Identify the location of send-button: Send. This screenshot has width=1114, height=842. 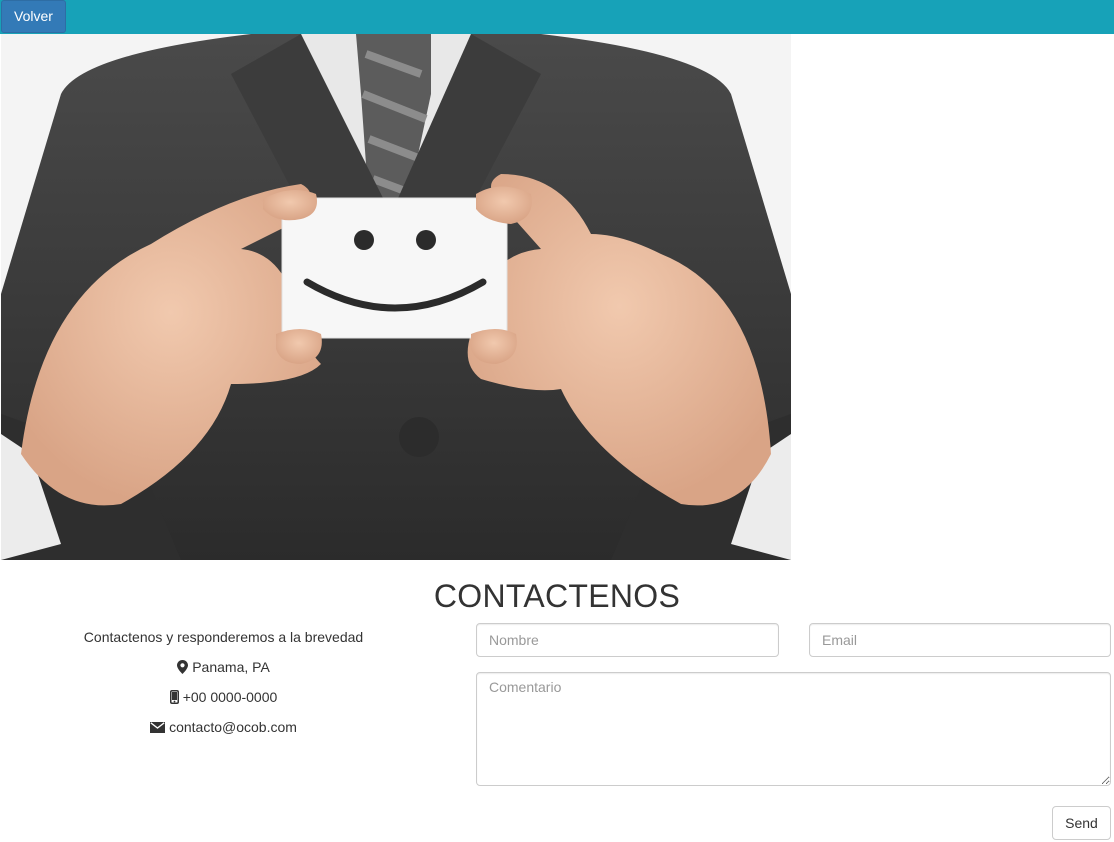
(1081, 823).